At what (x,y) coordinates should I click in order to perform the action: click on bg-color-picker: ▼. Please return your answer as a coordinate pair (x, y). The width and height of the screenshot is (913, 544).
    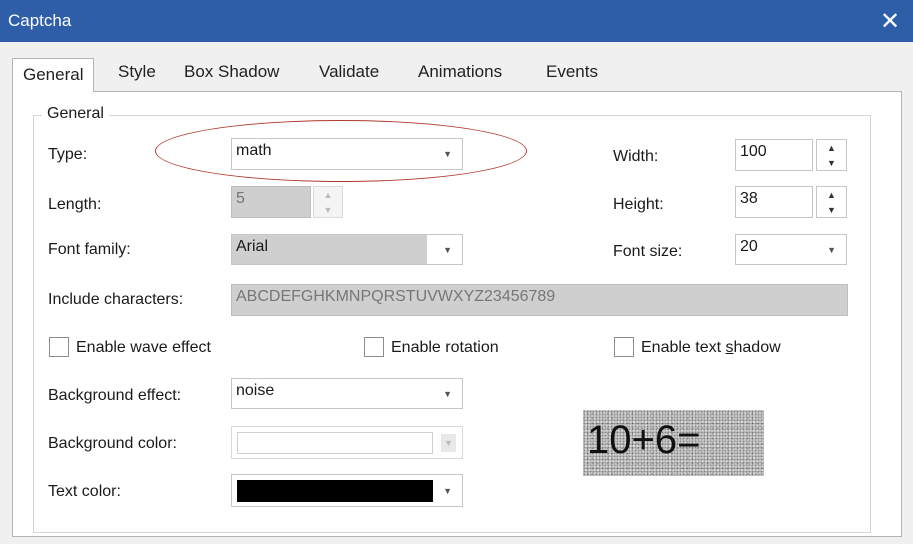
    Looking at the image, I should click on (347, 442).